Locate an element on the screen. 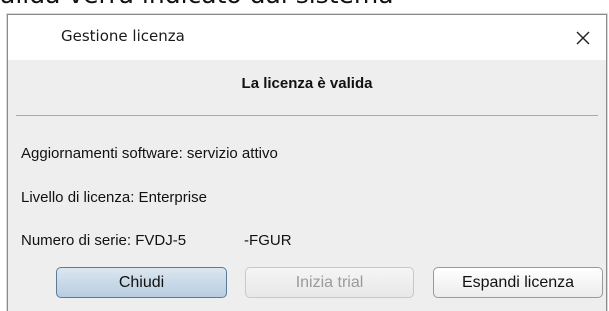 The height and width of the screenshot is (311, 609). serial-prefix: Numero di serie: FVDJ-5 is located at coordinates (104, 240).